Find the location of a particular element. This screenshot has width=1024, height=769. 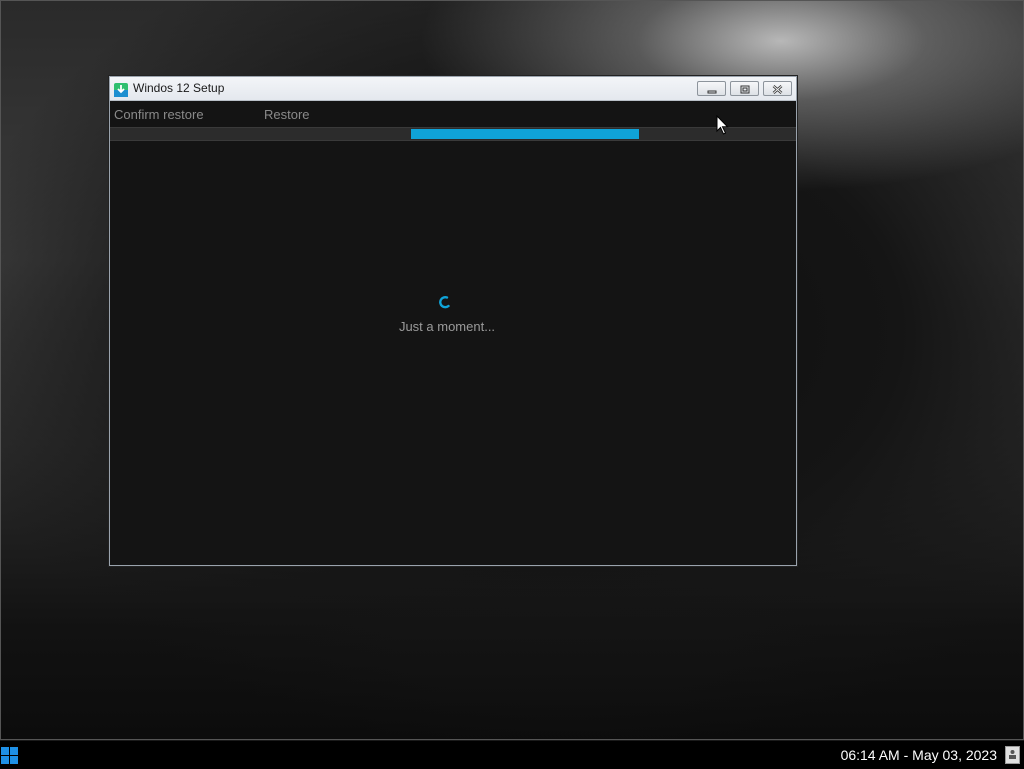

window-title: Windos 12 Setup is located at coordinates (179, 88).